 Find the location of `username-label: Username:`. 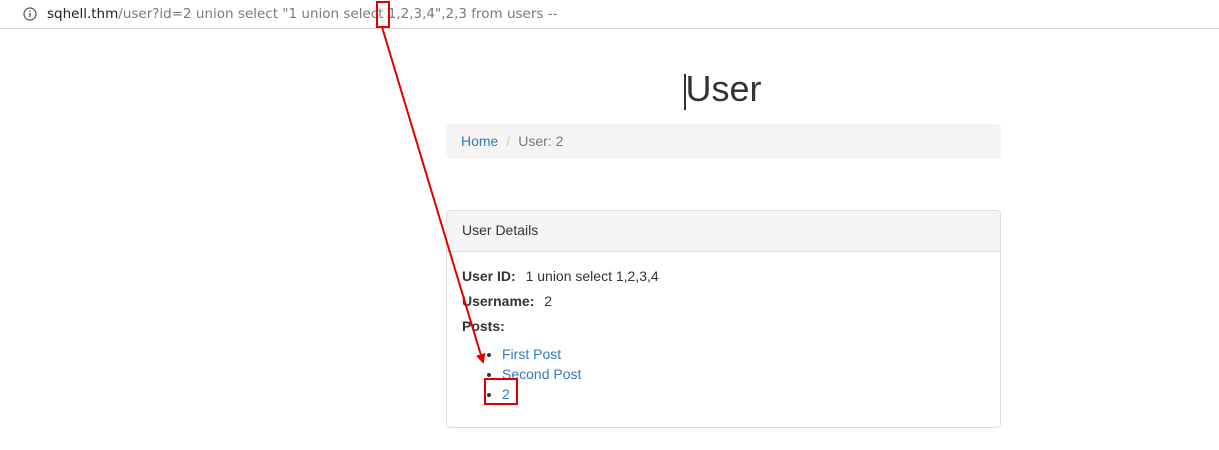

username-label: Username: is located at coordinates (498, 301).